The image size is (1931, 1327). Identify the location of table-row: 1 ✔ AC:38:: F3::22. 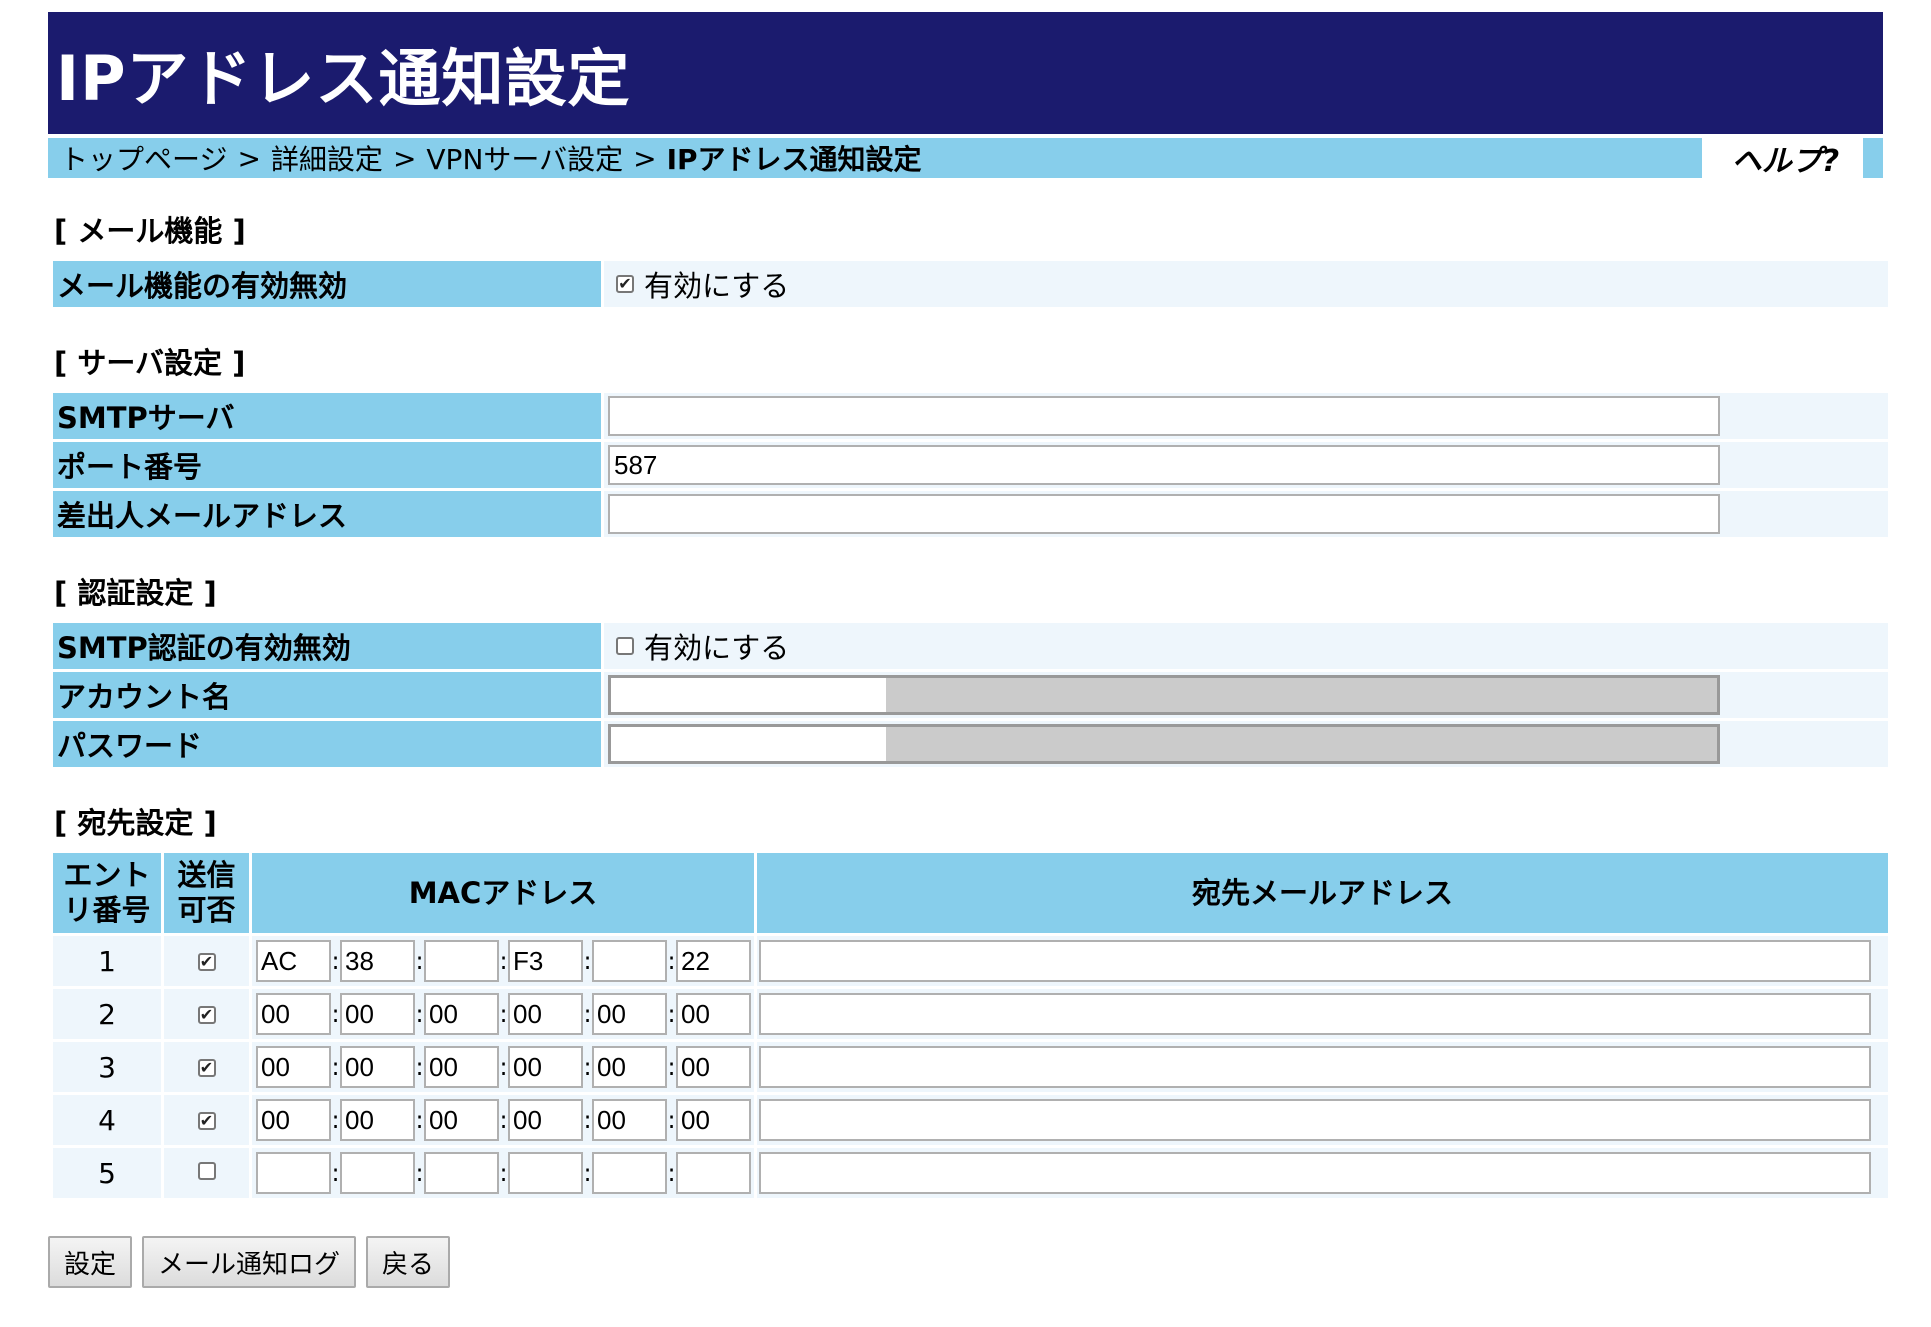
(970, 961).